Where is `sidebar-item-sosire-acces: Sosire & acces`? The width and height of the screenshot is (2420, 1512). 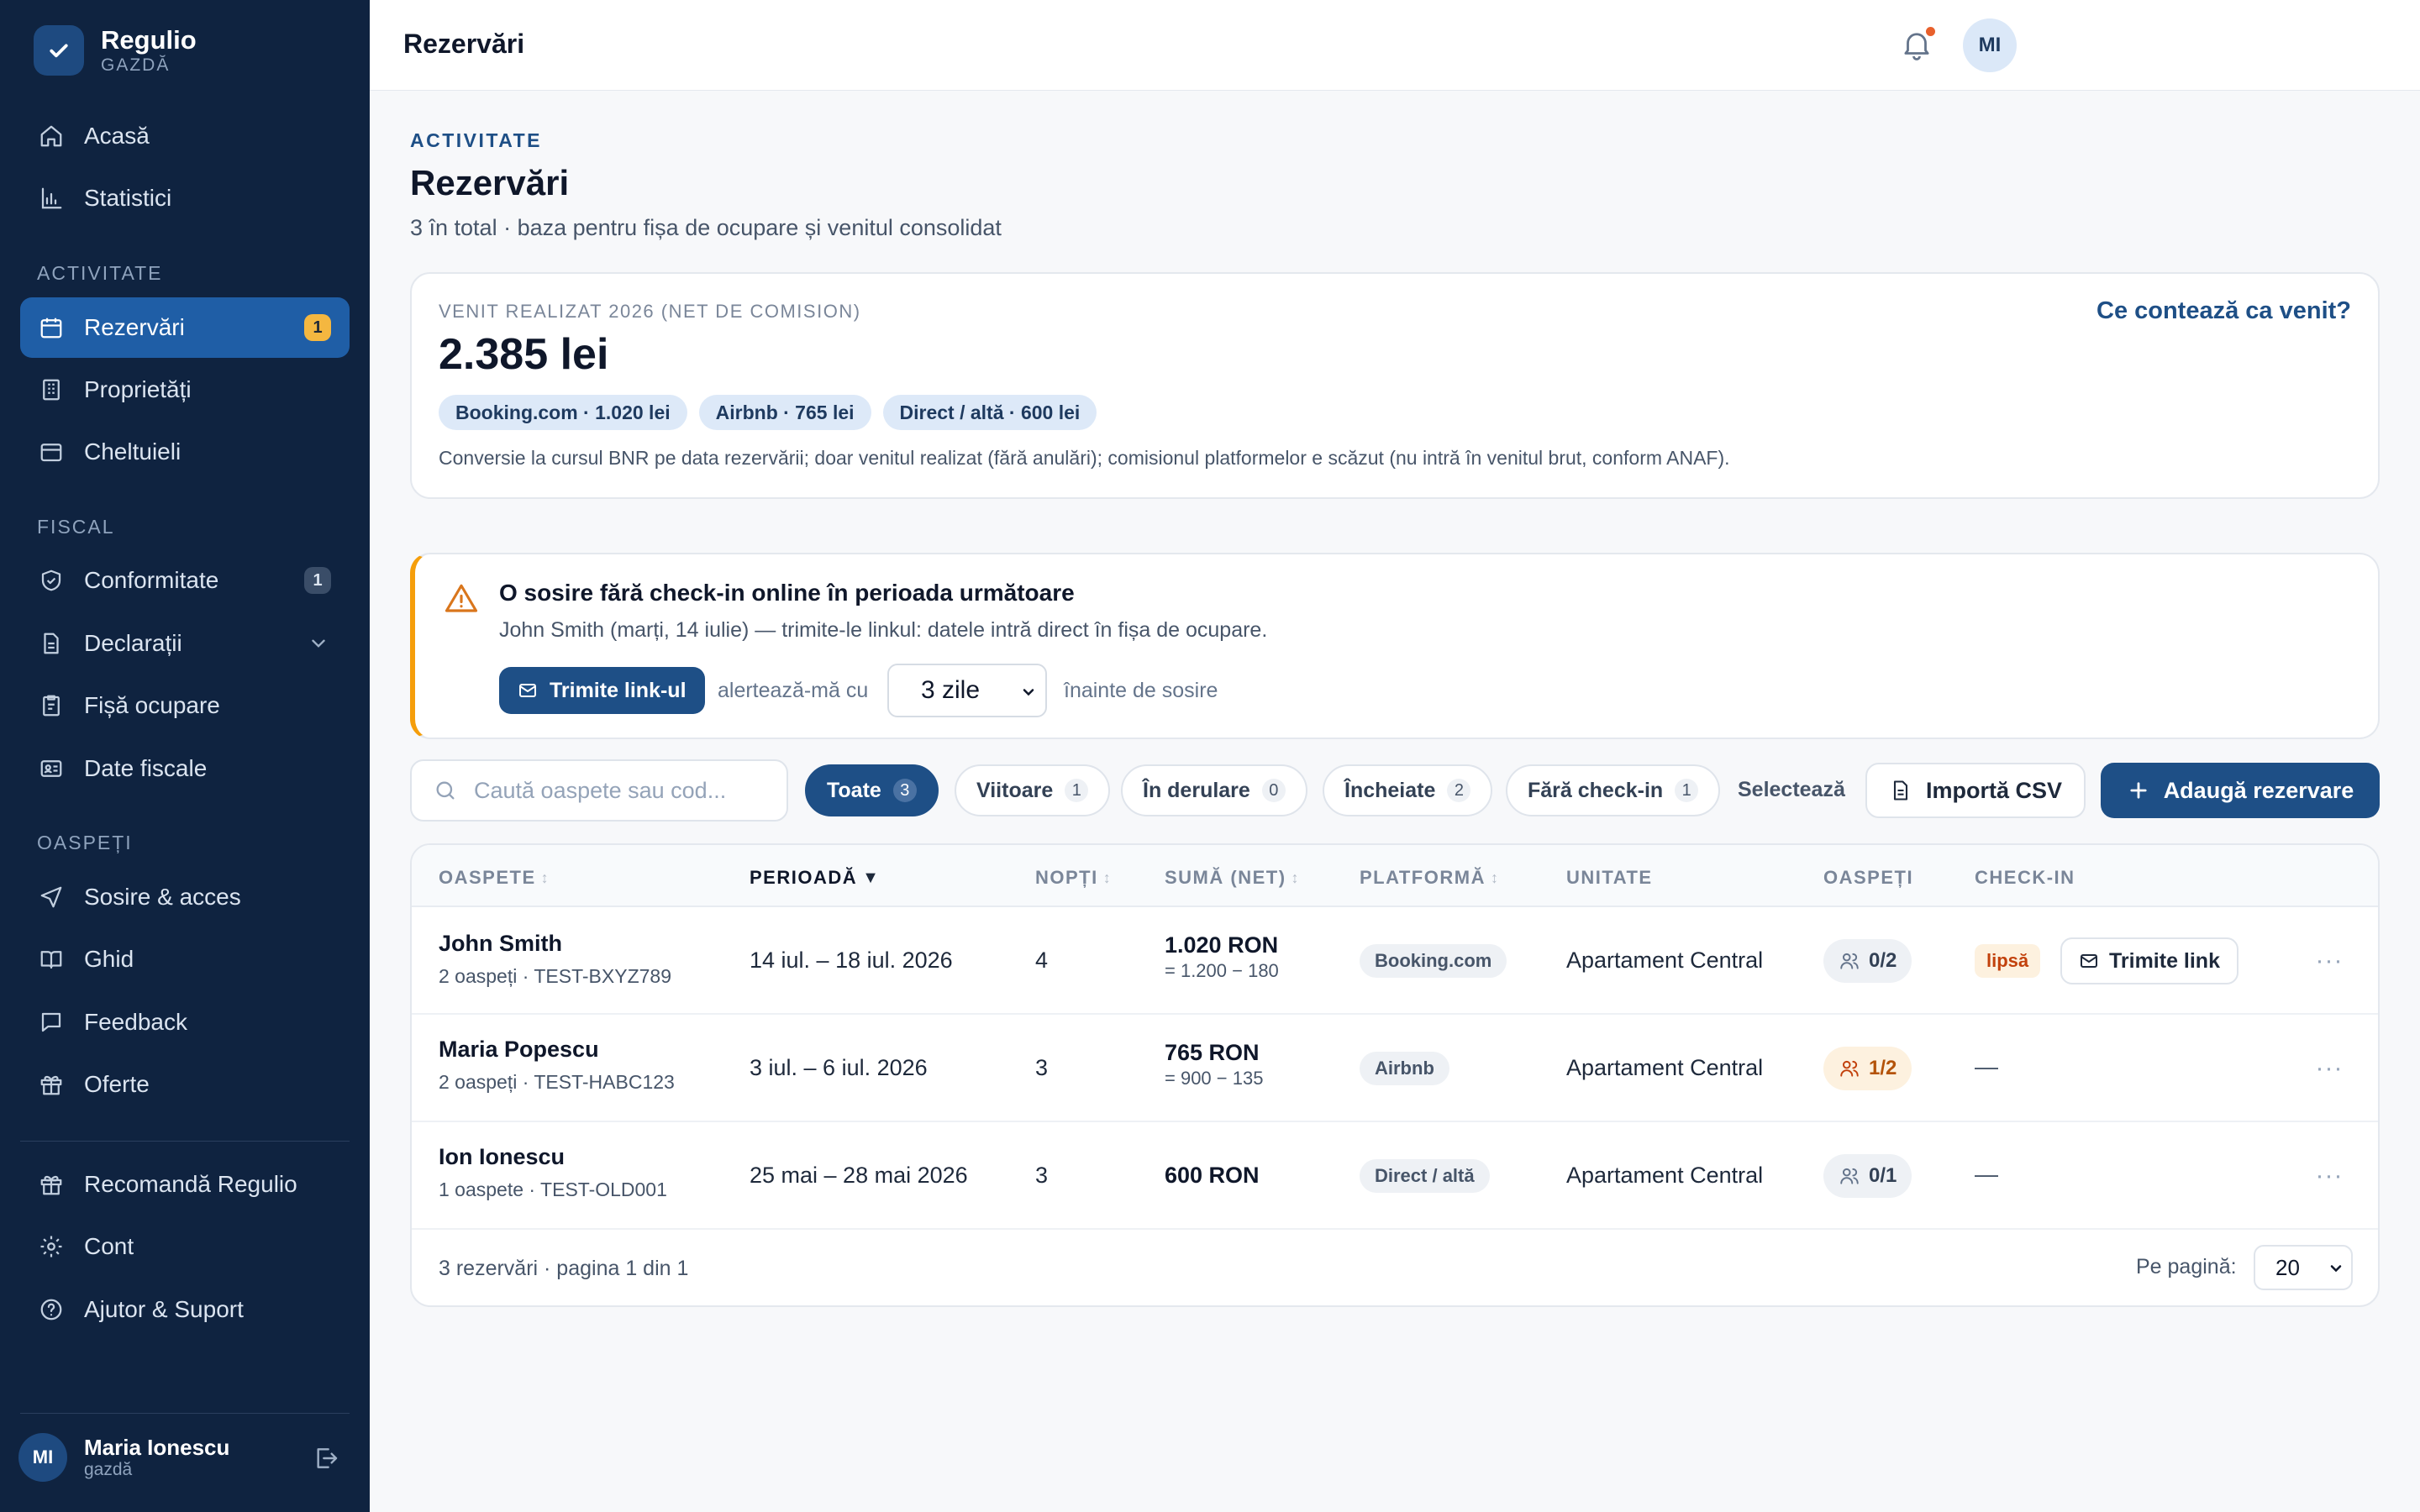 sidebar-item-sosire-acces: Sosire & acces is located at coordinates (185, 897).